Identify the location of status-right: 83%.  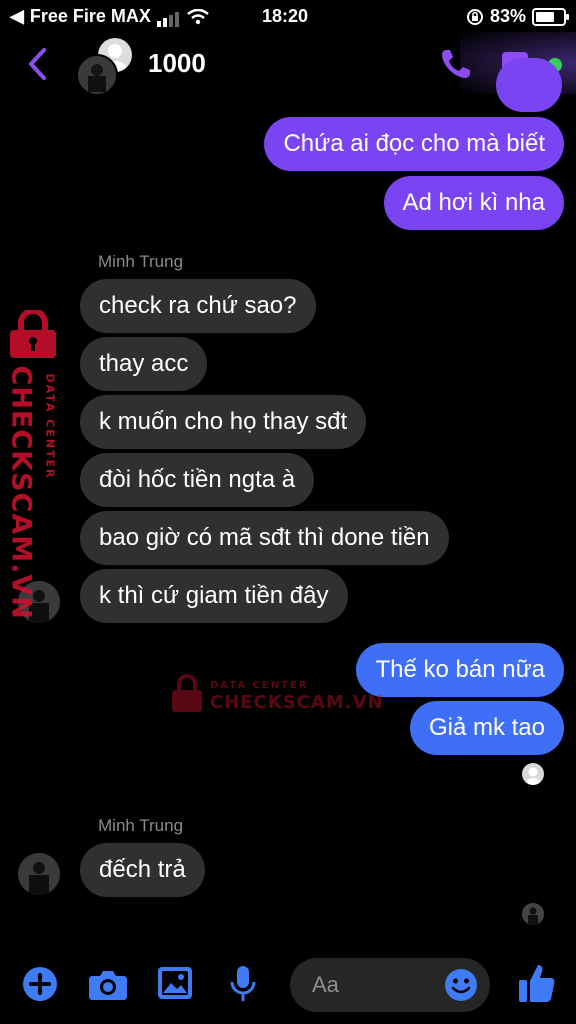
(517, 16).